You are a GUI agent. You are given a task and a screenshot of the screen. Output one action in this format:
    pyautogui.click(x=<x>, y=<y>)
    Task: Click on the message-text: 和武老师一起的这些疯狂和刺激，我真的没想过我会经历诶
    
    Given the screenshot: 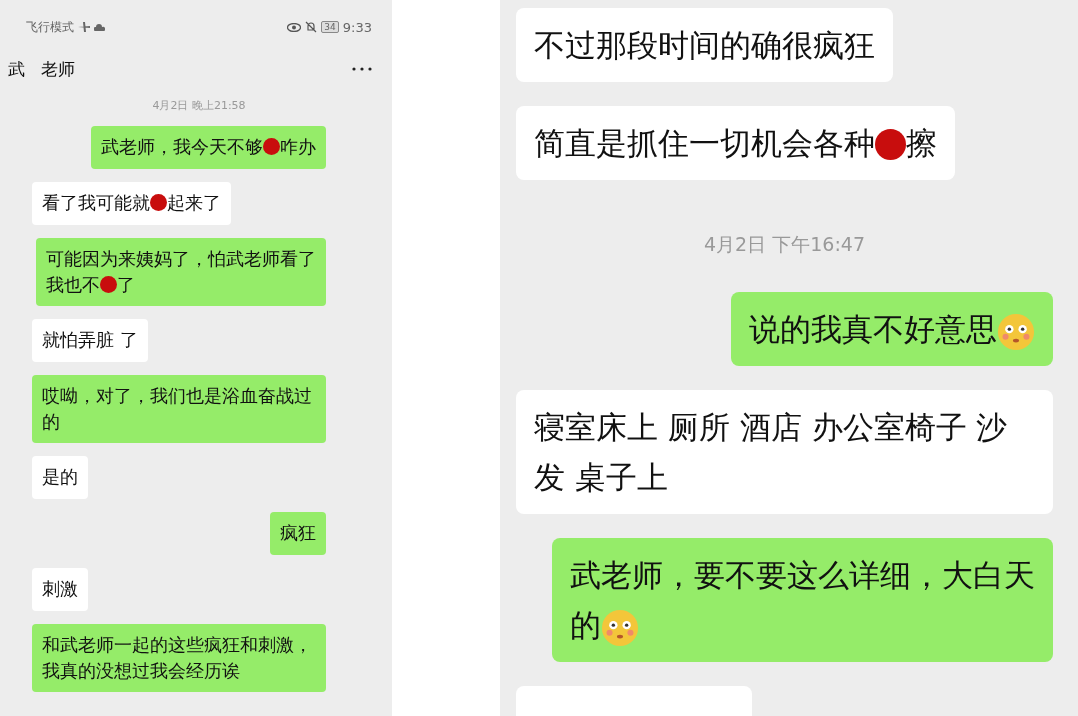 What is the action you would take?
    pyautogui.click(x=177, y=657)
    